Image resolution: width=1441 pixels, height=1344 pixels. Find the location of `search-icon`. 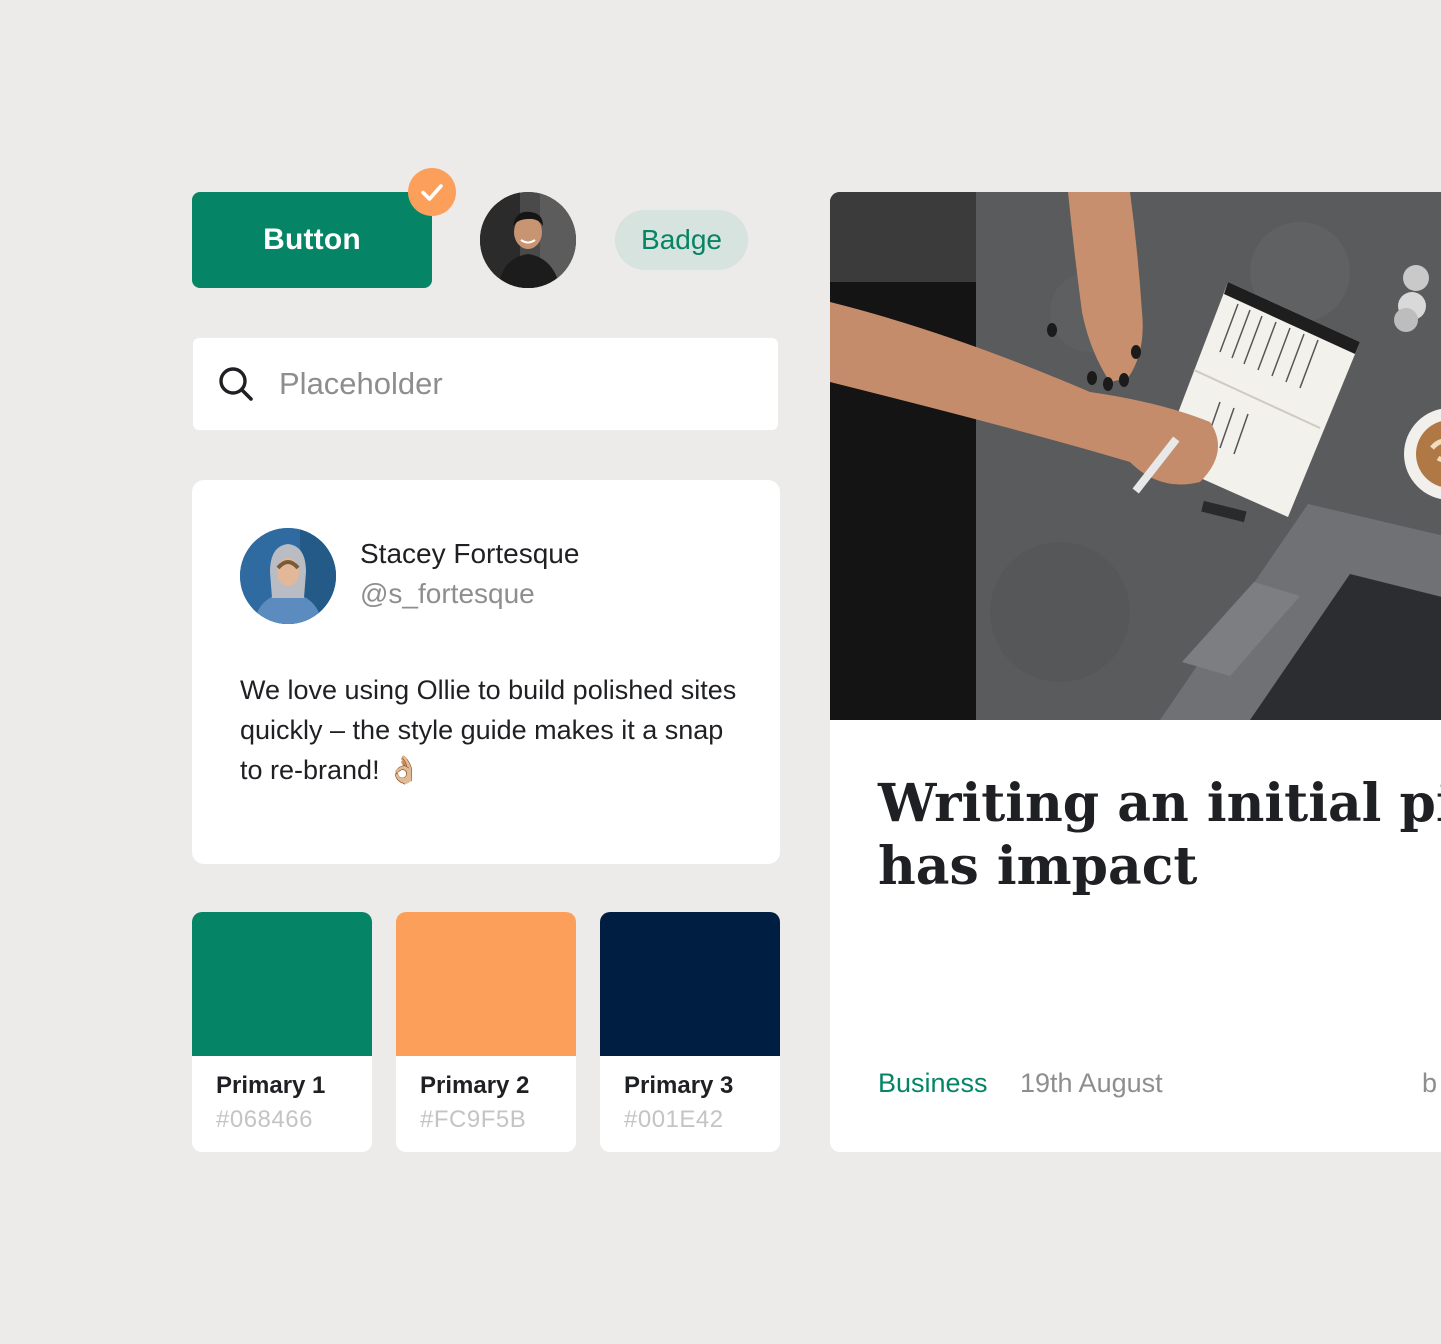

search-icon is located at coordinates (236, 384).